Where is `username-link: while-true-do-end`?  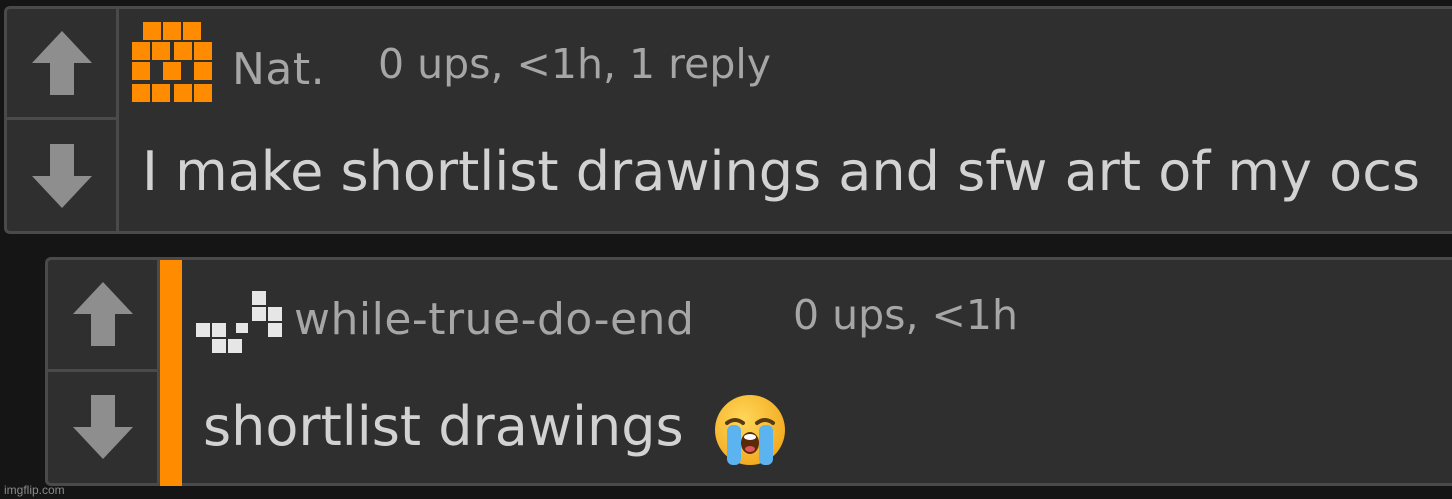 username-link: while-true-do-end is located at coordinates (494, 319).